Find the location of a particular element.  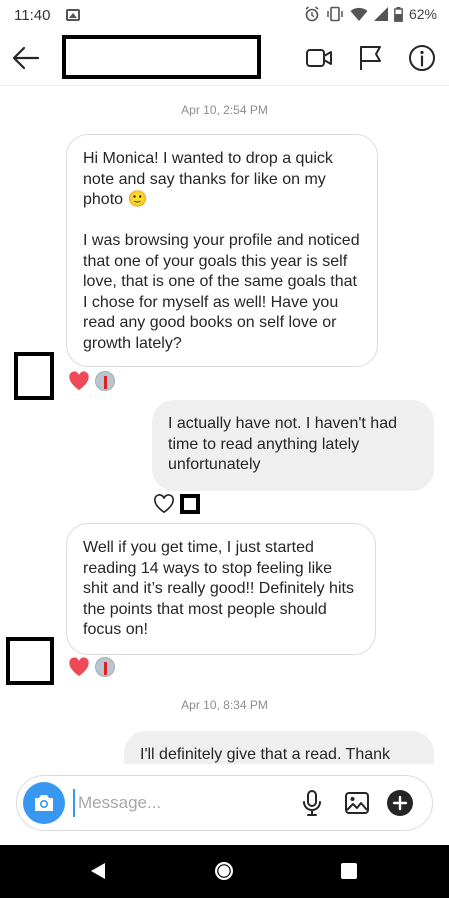

reactor-avatar-redacted is located at coordinates (190, 504).